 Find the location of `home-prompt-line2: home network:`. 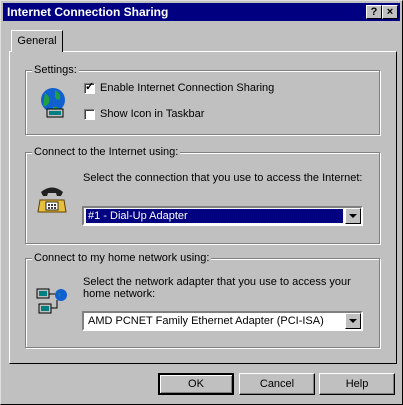

home-prompt-line2: home network: is located at coordinates (119, 294).